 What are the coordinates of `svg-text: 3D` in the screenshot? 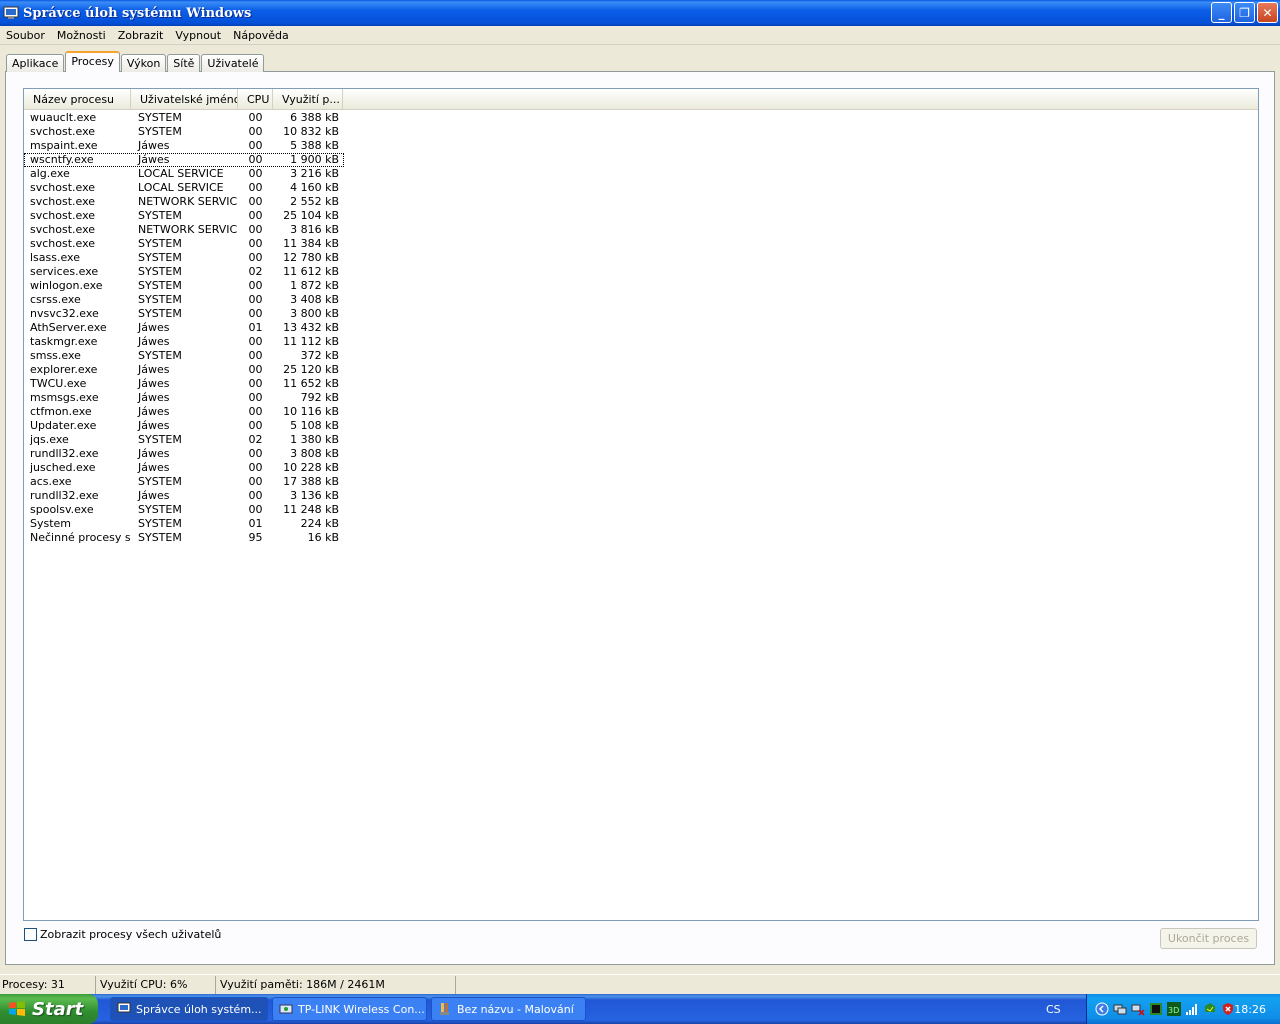 It's located at (1173, 1010).